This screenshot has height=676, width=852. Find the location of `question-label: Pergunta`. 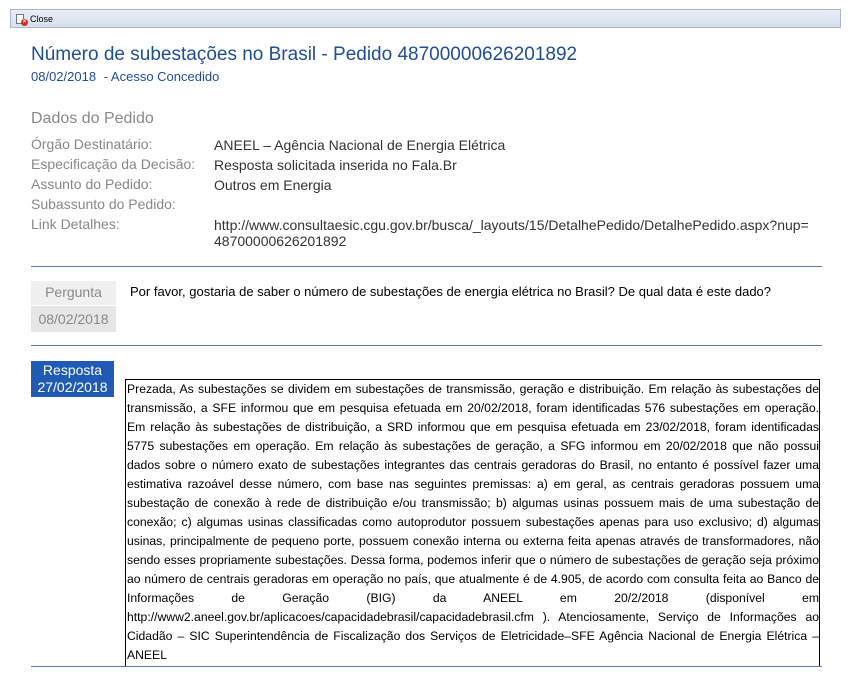

question-label: Pergunta is located at coordinates (73, 293).